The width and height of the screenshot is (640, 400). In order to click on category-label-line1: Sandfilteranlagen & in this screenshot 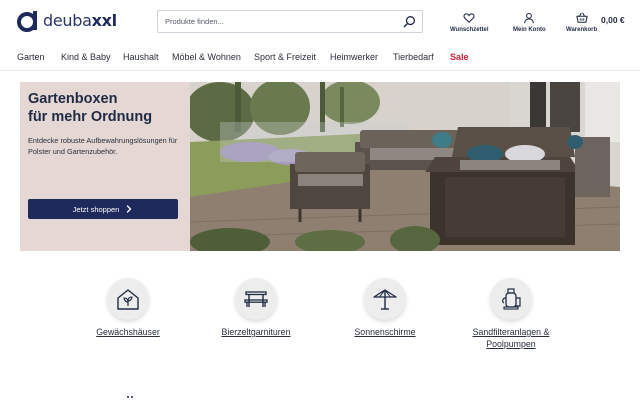, I will do `click(511, 332)`.